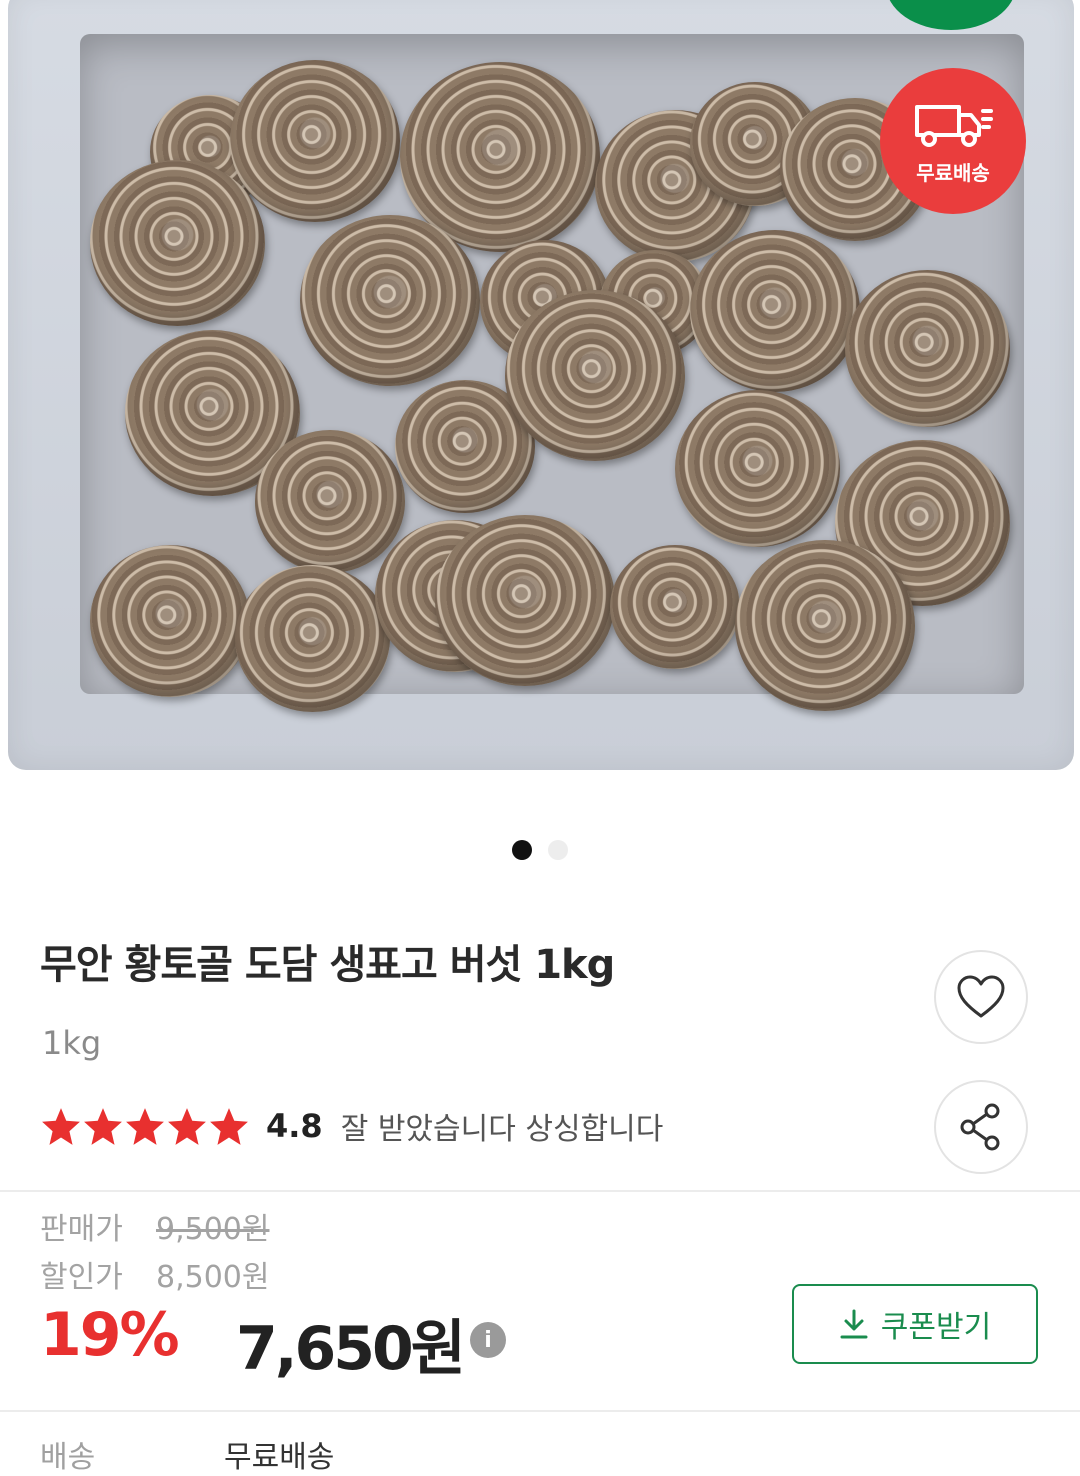  Describe the element at coordinates (351, 1349) in the screenshot. I see `final-price: 7,650원` at that location.